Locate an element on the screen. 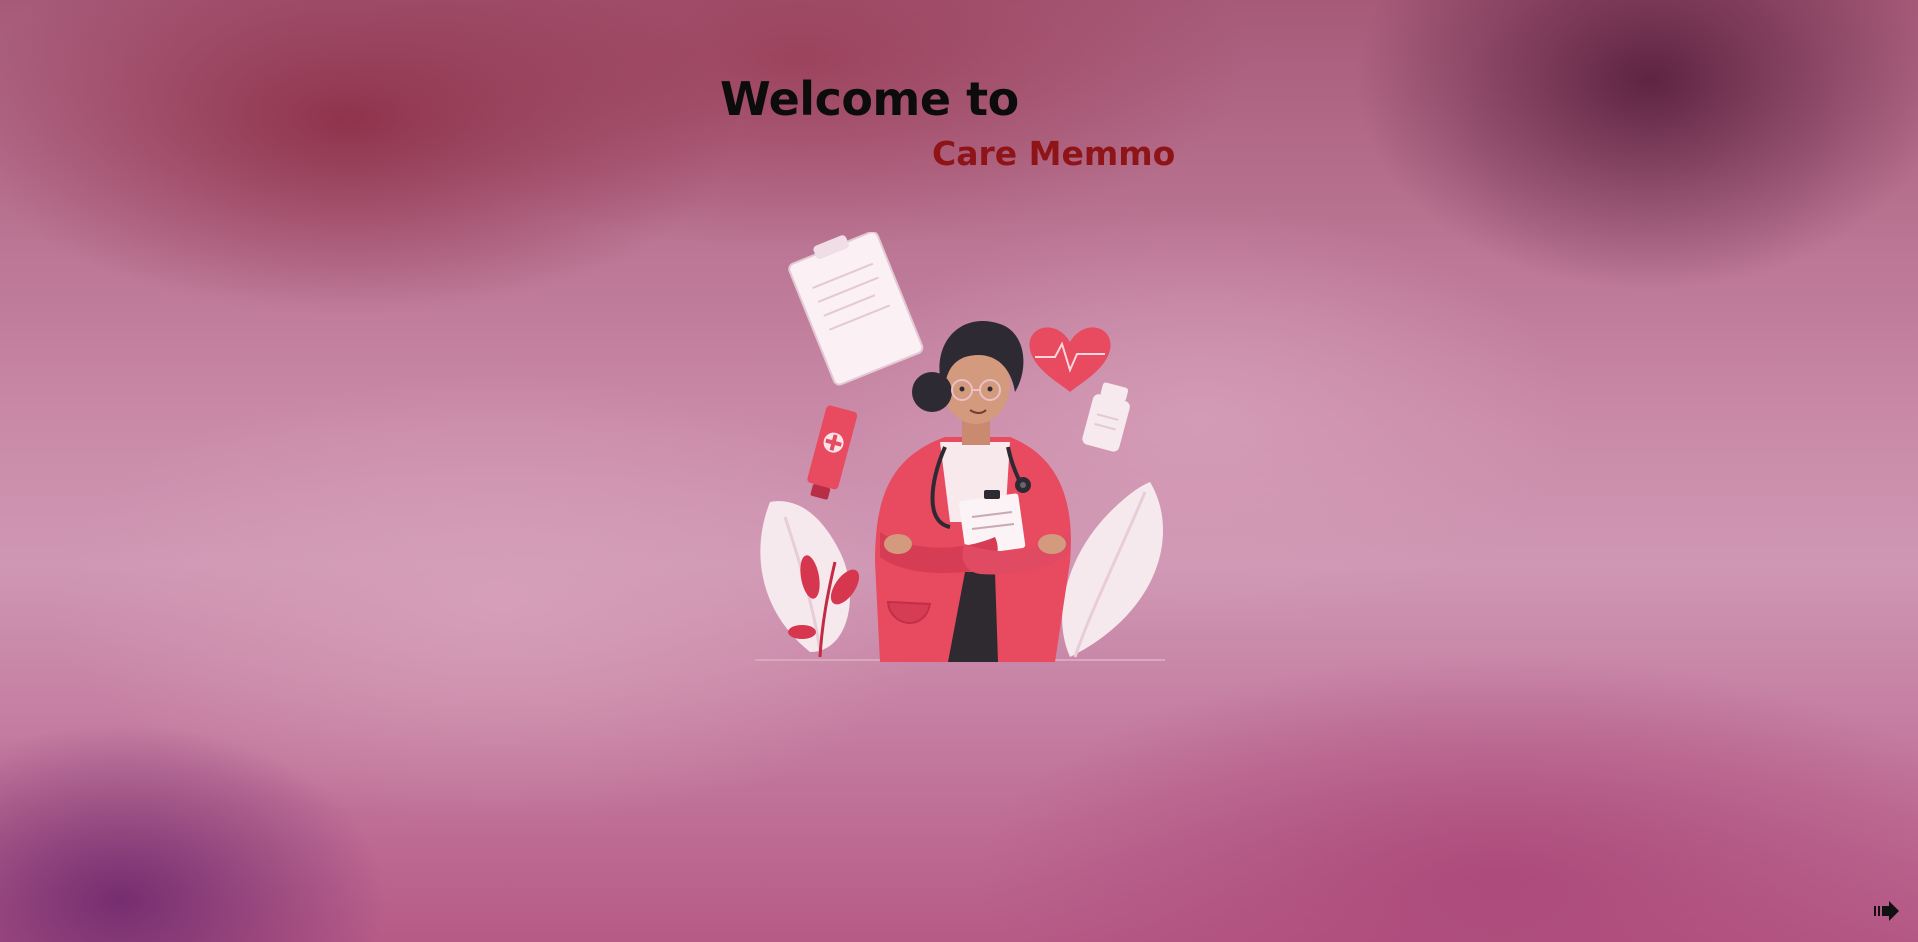  doctor-figure is located at coordinates (973, 491).